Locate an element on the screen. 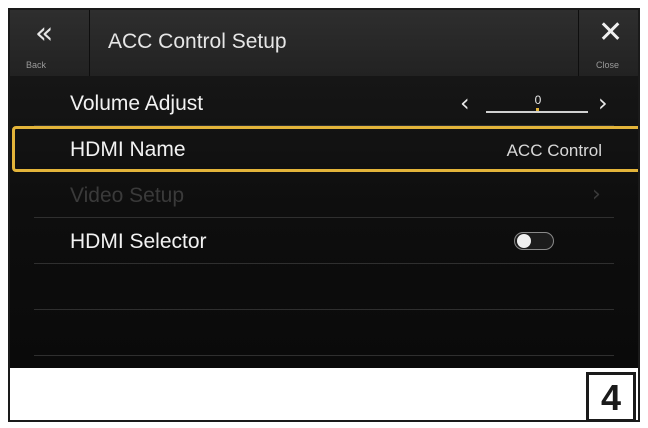 The image size is (648, 428). hdmi-selector-toggle is located at coordinates (534, 241).